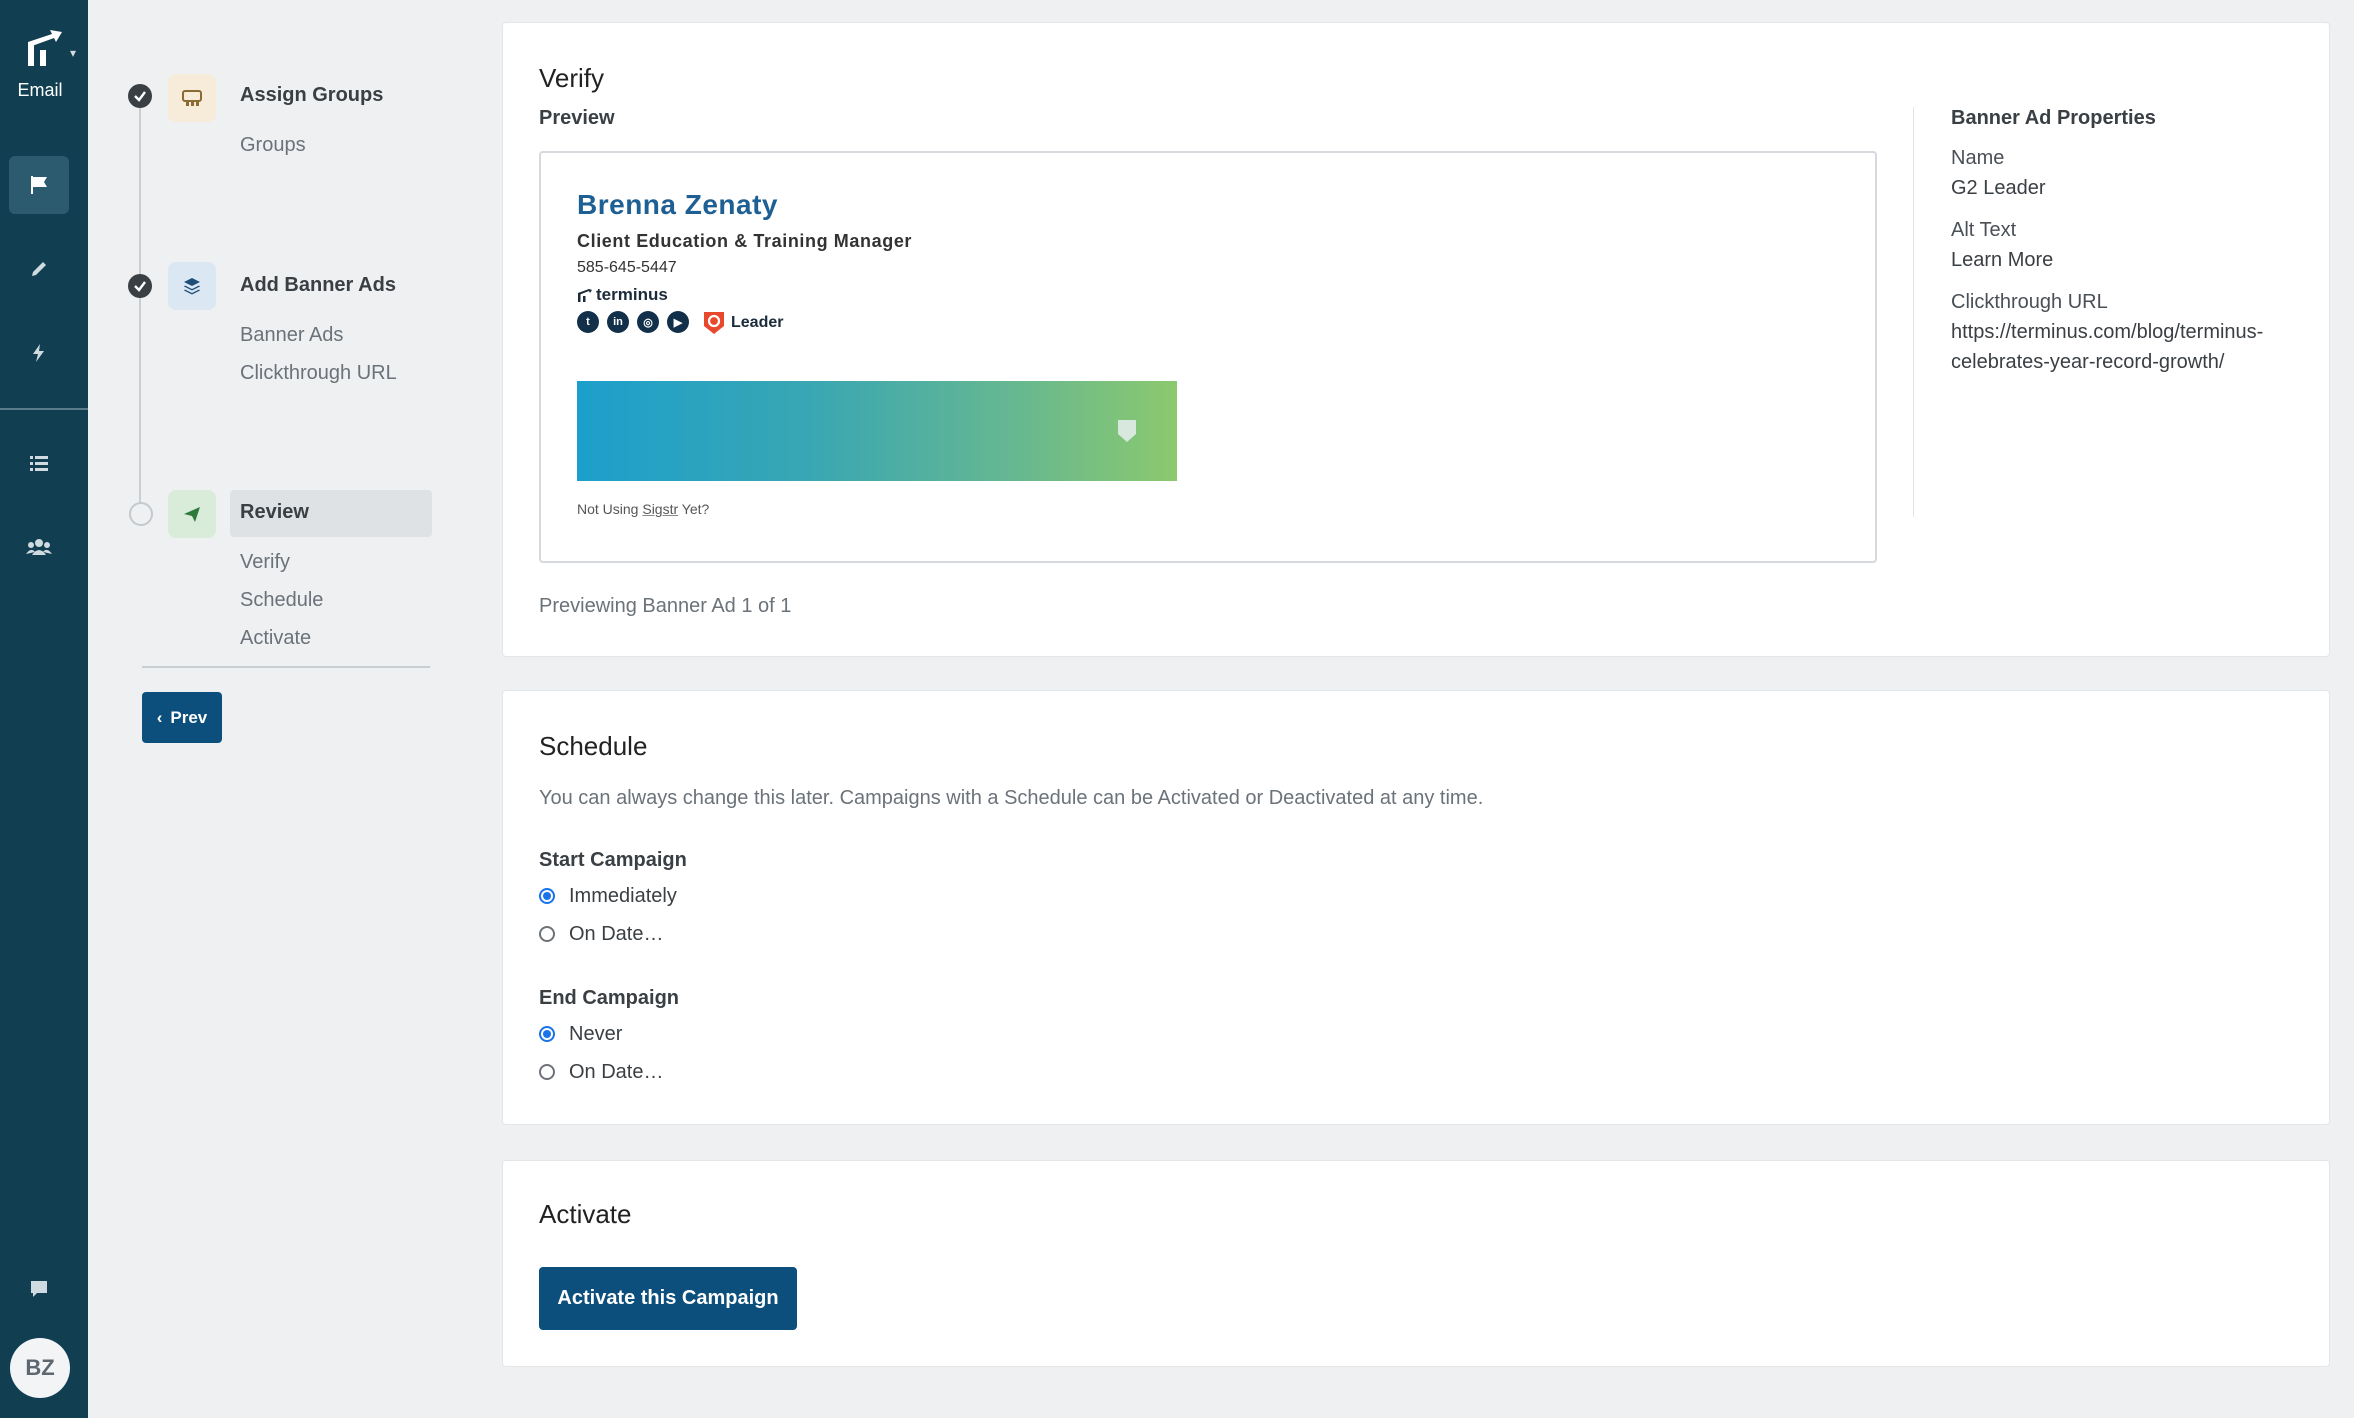  What do you see at coordinates (678, 322) in the screenshot?
I see `youtube-icon: ▶` at bounding box center [678, 322].